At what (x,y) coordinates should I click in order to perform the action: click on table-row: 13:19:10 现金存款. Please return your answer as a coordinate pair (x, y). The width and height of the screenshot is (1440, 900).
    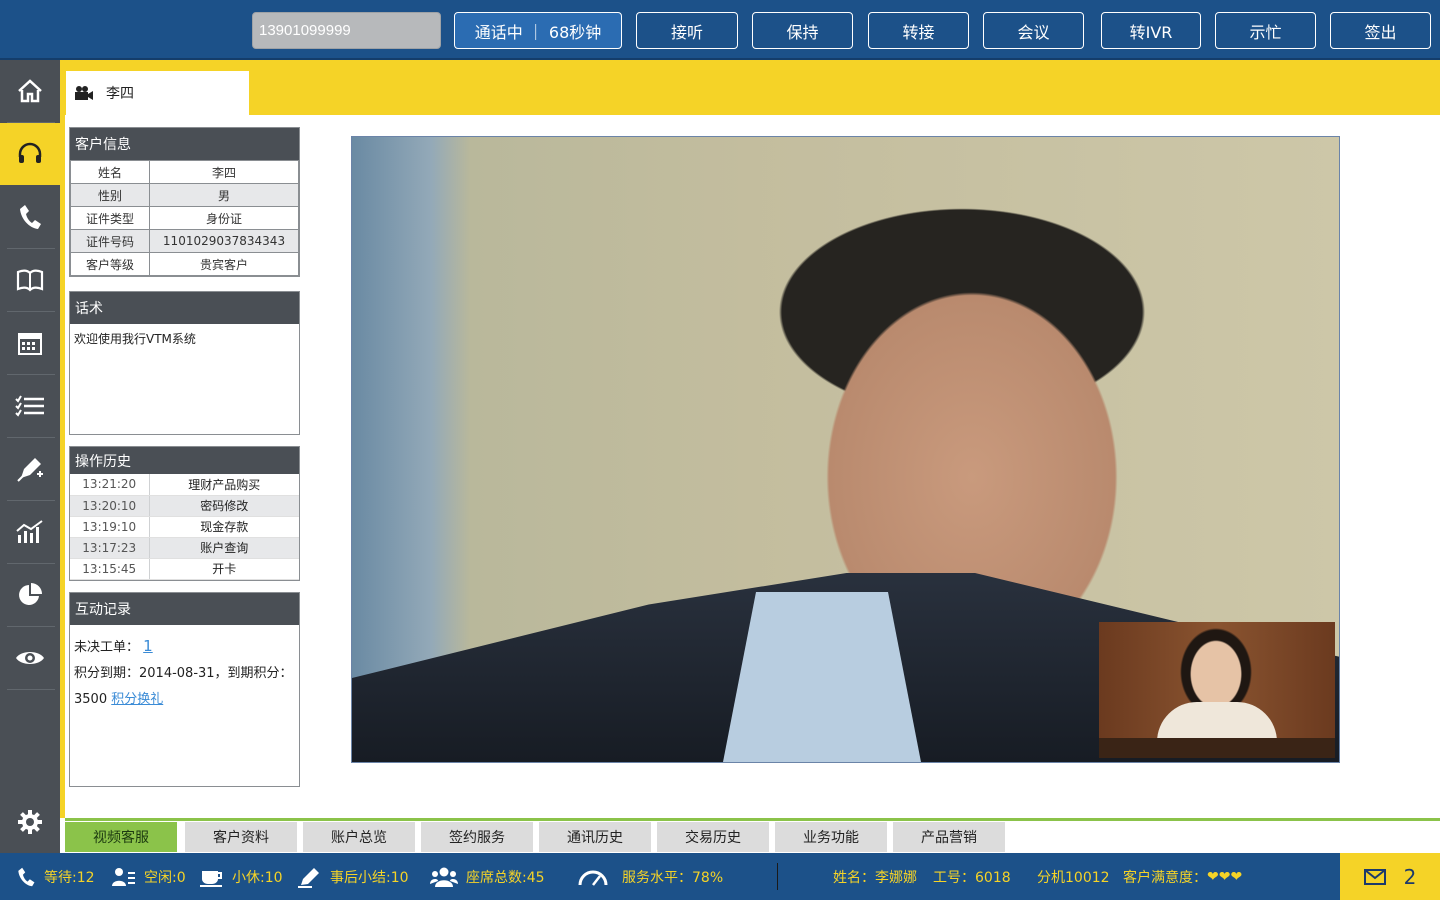
    Looking at the image, I should click on (184, 527).